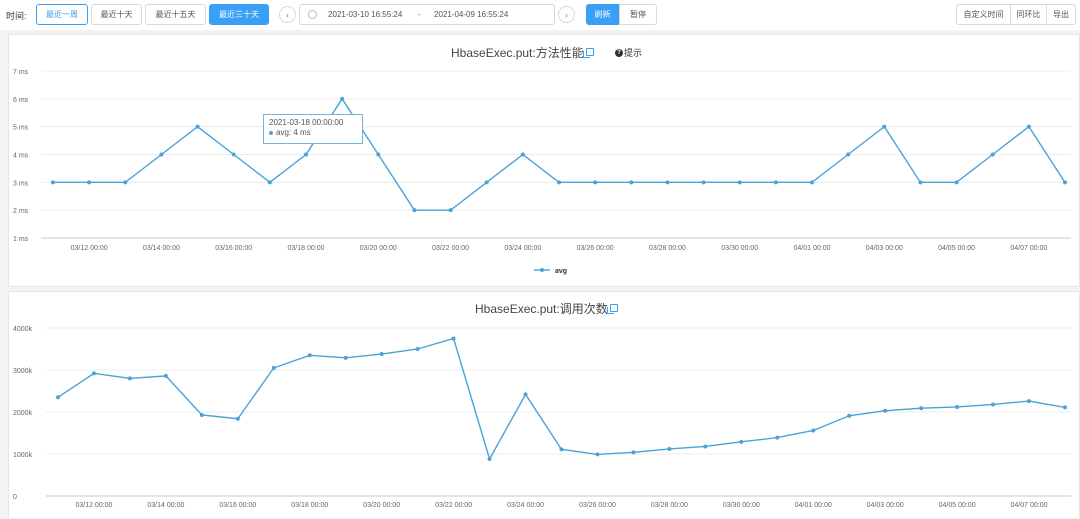 The height and width of the screenshot is (519, 1080). What do you see at coordinates (313, 129) in the screenshot?
I see `chart-tooltip: 2021-03-18 00:00:00 avg: 4 ms` at bounding box center [313, 129].